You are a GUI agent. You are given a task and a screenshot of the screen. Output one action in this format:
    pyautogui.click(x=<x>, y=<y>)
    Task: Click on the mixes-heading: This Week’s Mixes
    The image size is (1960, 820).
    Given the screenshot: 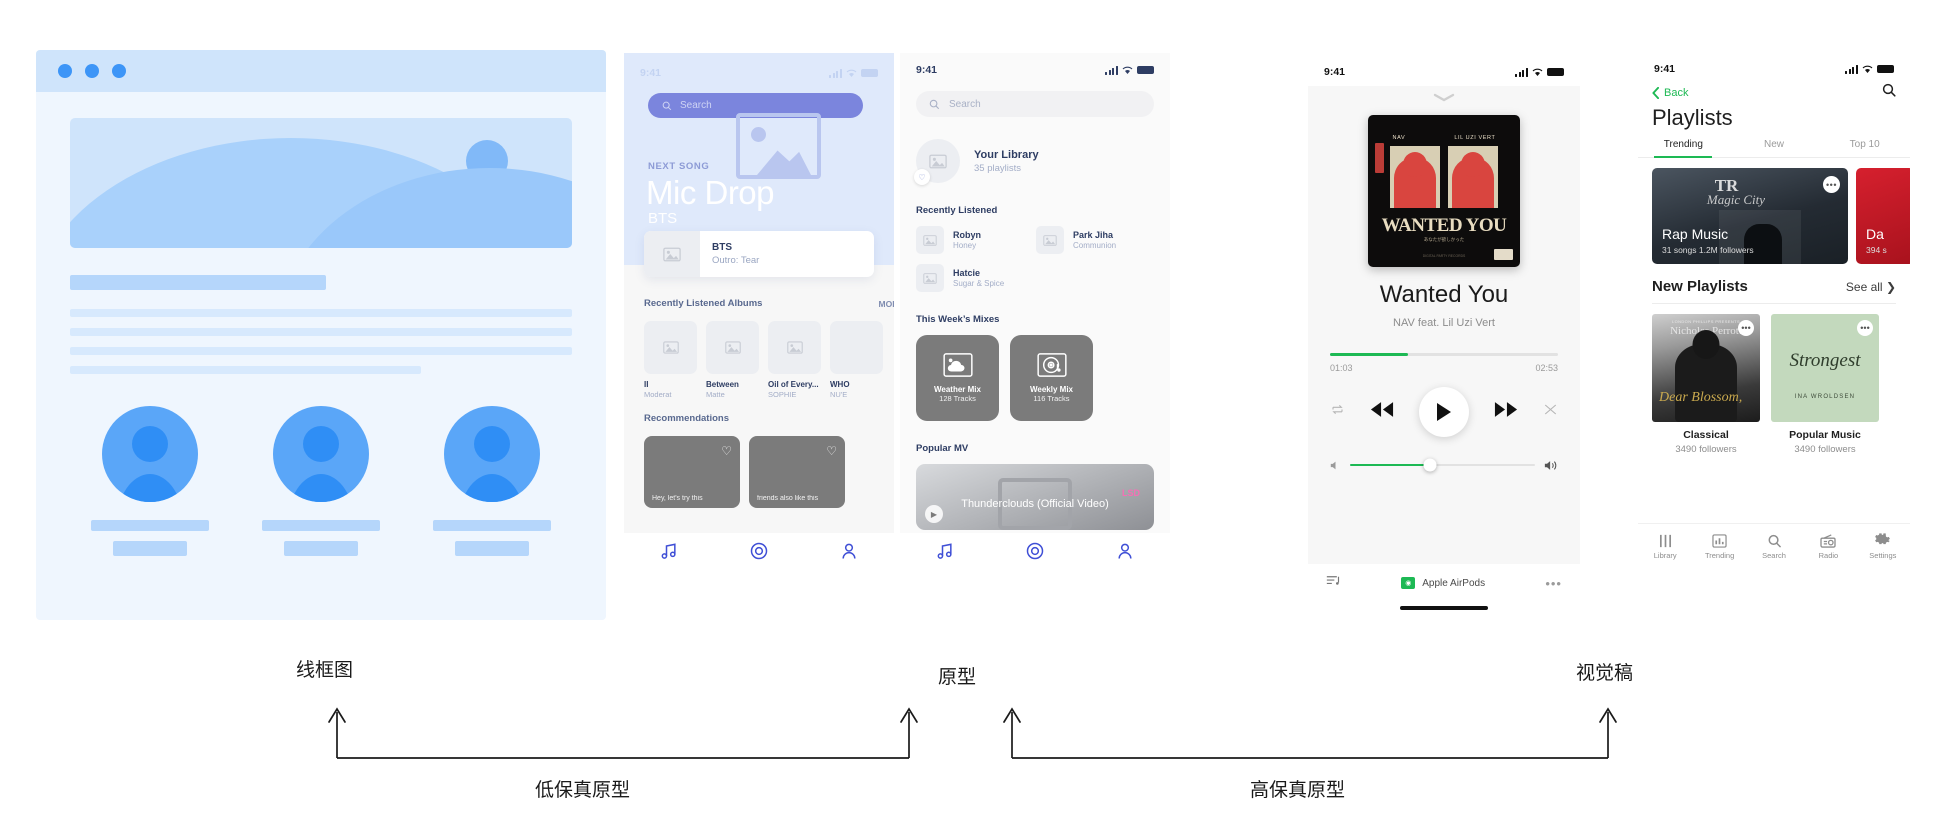 What is the action you would take?
    pyautogui.click(x=958, y=319)
    